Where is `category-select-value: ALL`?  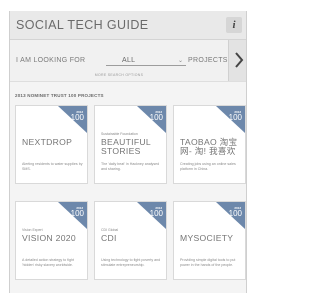 category-select-value: ALL is located at coordinates (129, 60).